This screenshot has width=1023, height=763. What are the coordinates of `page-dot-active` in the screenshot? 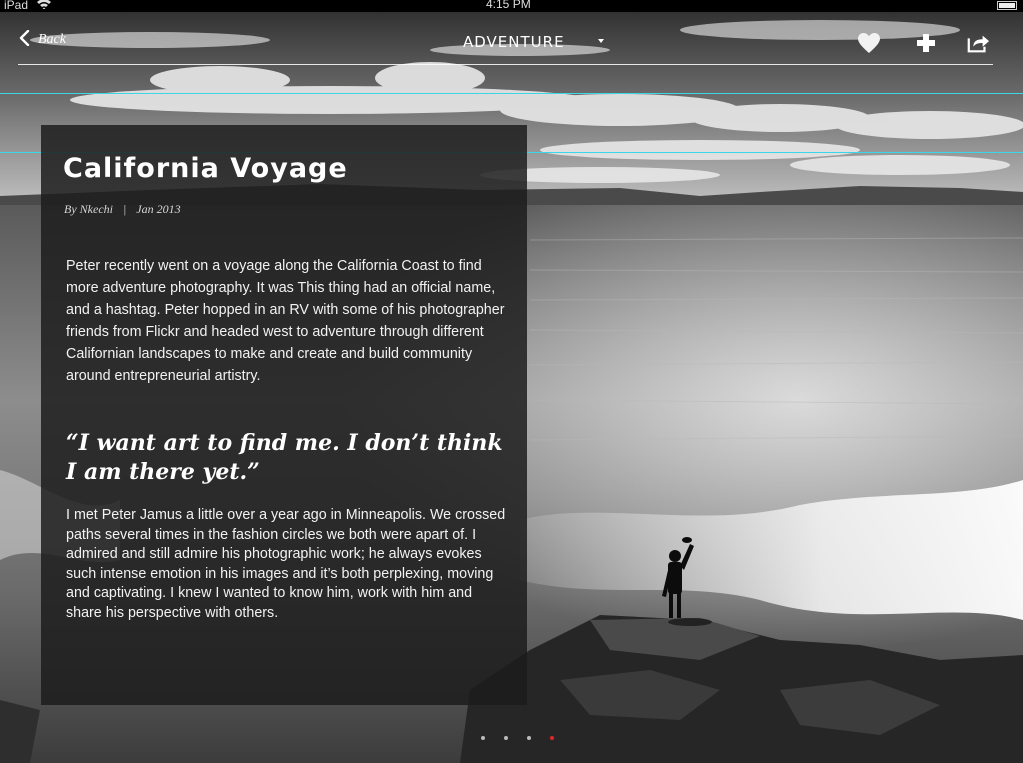 It's located at (552, 738).